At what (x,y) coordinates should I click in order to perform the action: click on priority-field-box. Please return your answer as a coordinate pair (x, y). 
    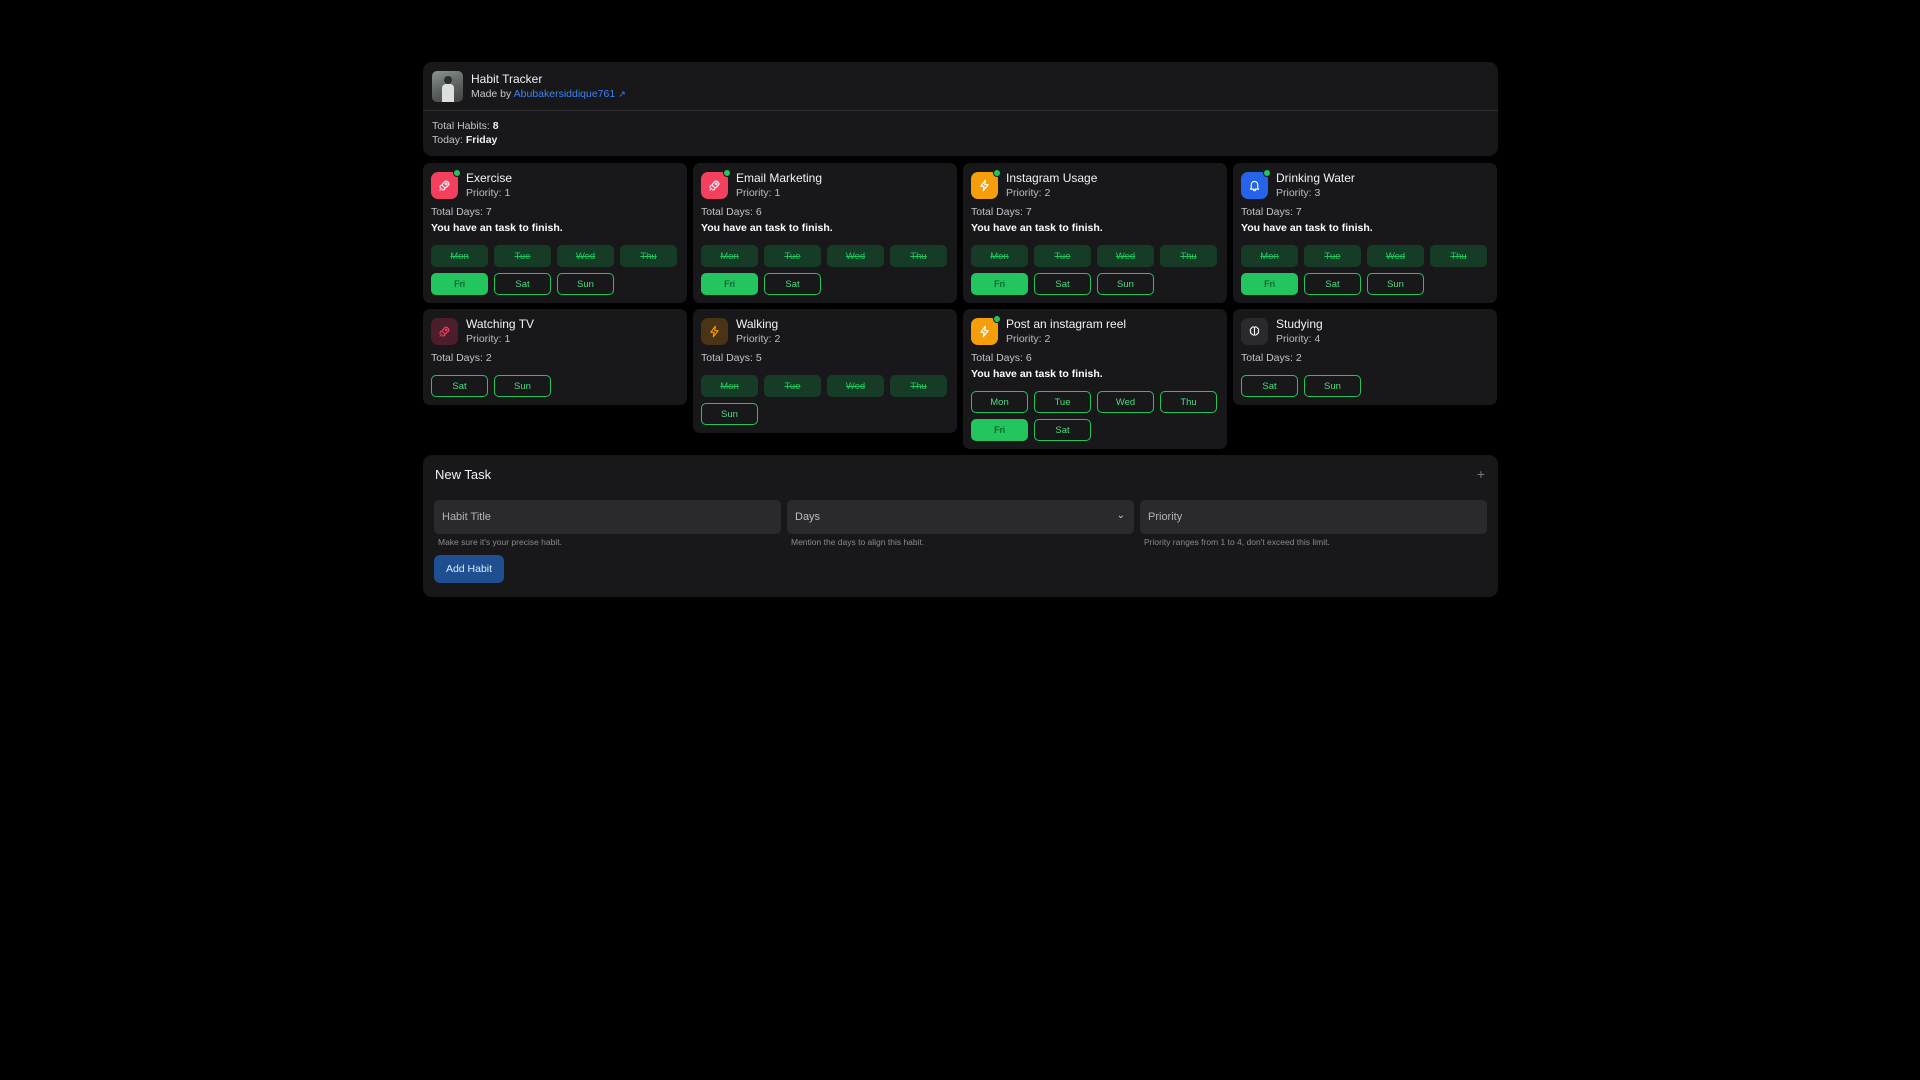
    Looking at the image, I should click on (1313, 517).